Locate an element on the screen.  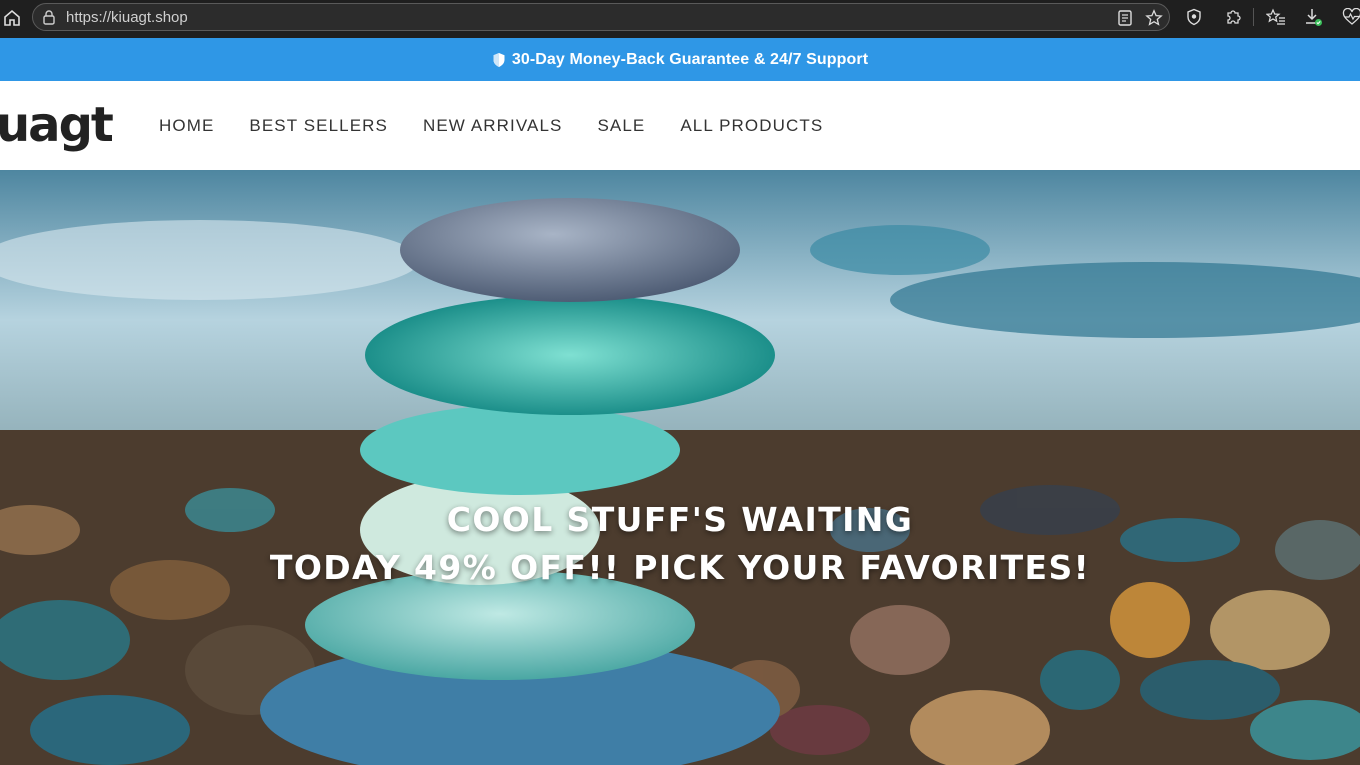
lock-icon is located at coordinates (49, 19).